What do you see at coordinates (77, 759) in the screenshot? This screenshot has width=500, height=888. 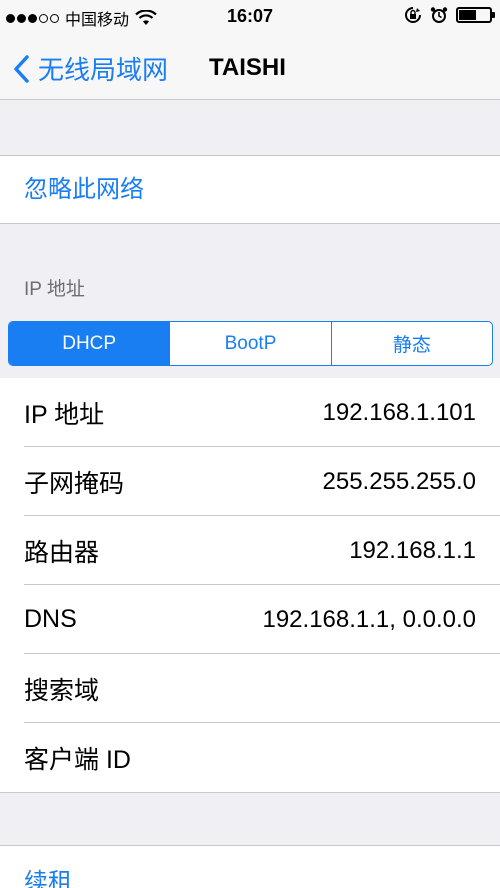 I see `row-label: 客户端 ID` at bounding box center [77, 759].